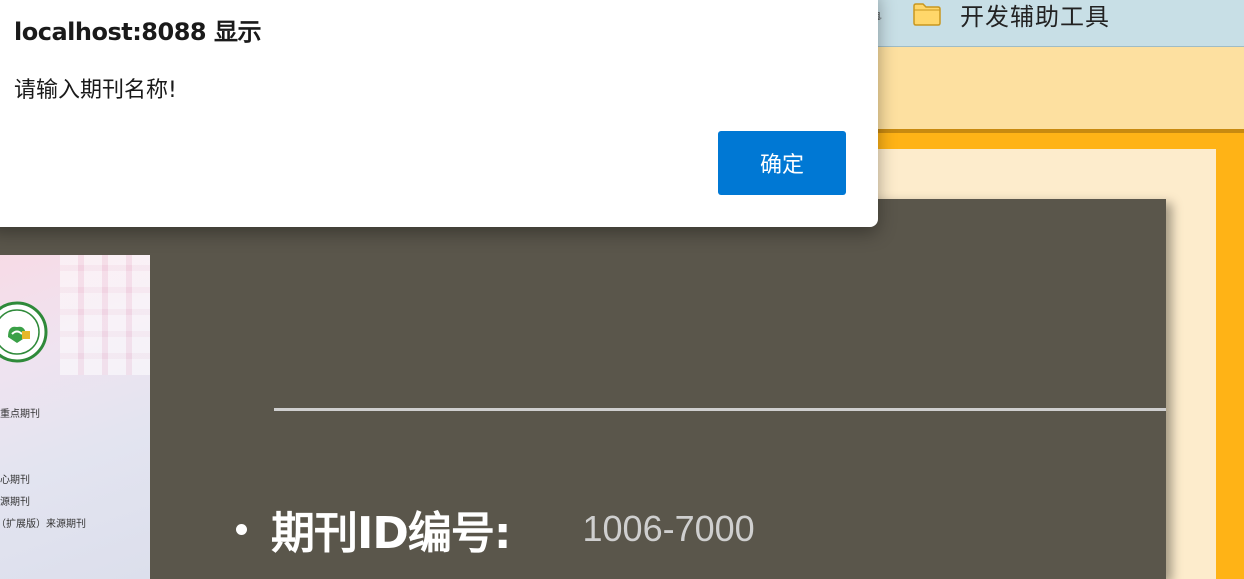 This screenshot has width=1244, height=579. I want to click on journal-cover-image: 重点期刊 核心期刊 来源期刊 （扩展版）来源期刊, so click(75, 417).